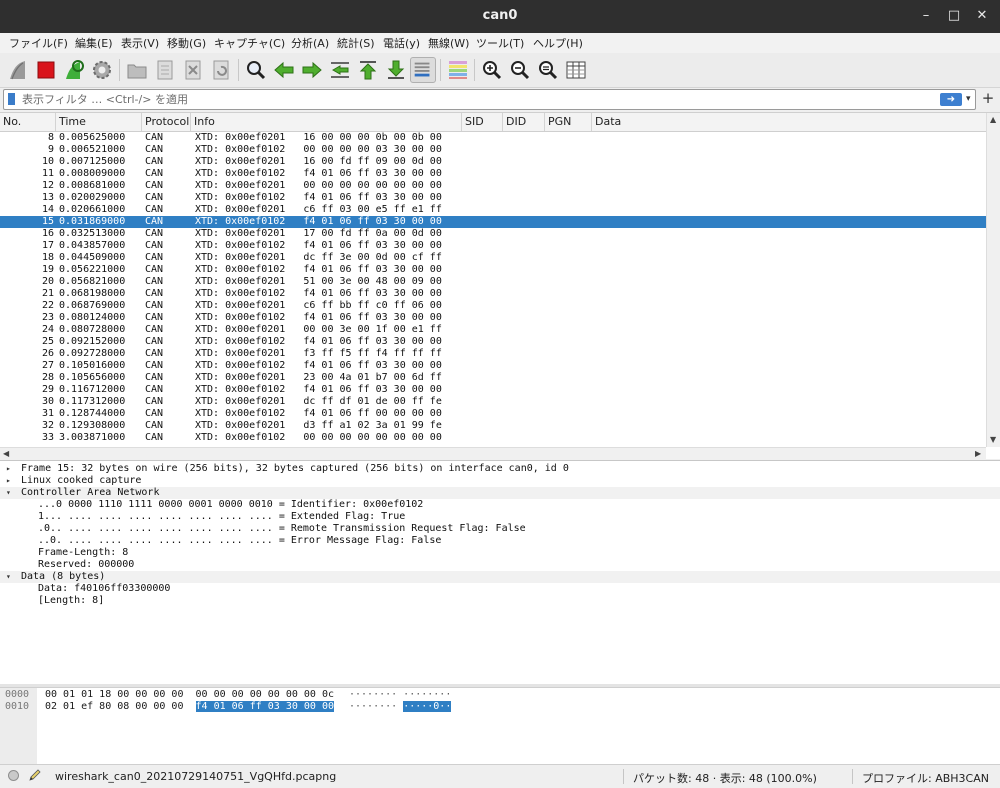 Image resolution: width=1000 pixels, height=788 pixels. Describe the element at coordinates (11, 99) in the screenshot. I see `bookmark-icon` at that location.